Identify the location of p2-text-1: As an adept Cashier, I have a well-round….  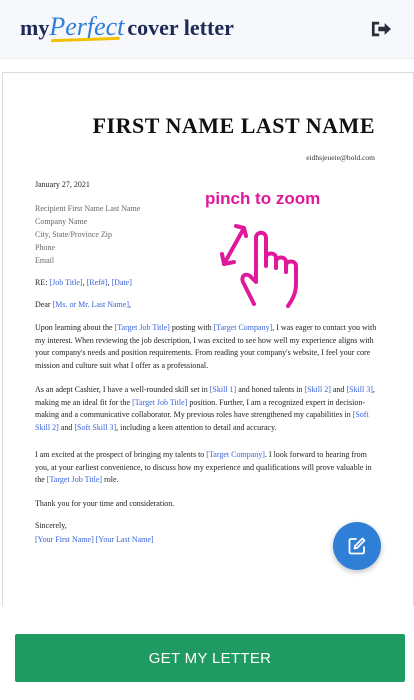
(122, 389).